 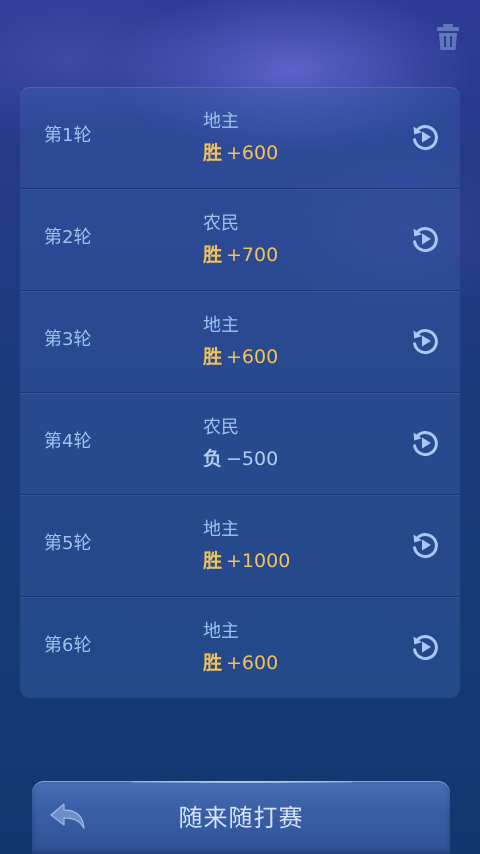 What do you see at coordinates (68, 237) in the screenshot?
I see `round-label: 第2轮` at bounding box center [68, 237].